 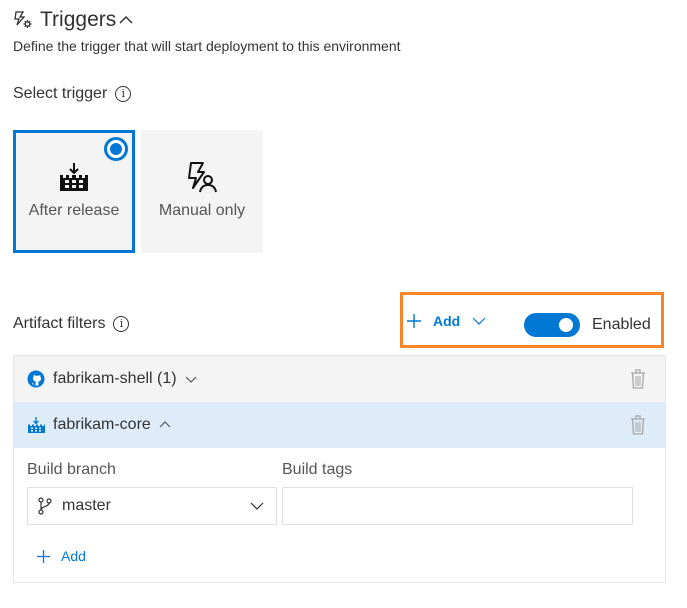 What do you see at coordinates (86, 505) in the screenshot?
I see `build-branch-value: master` at bounding box center [86, 505].